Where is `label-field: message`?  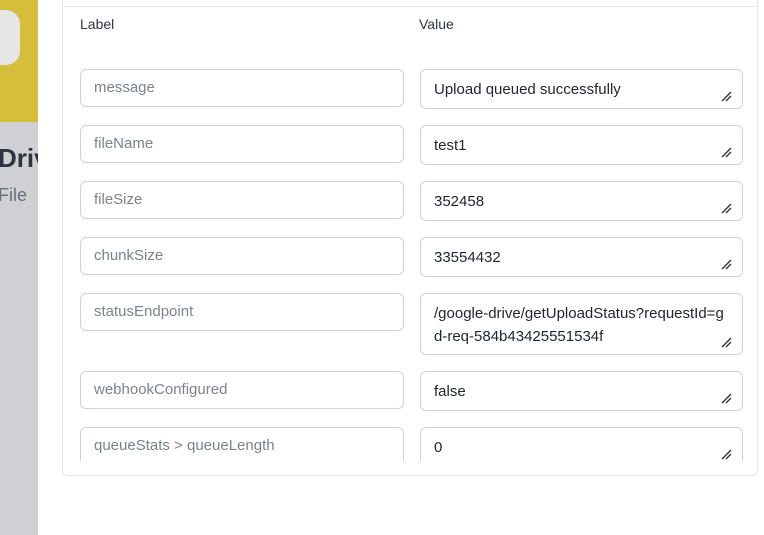 label-field: message is located at coordinates (242, 88).